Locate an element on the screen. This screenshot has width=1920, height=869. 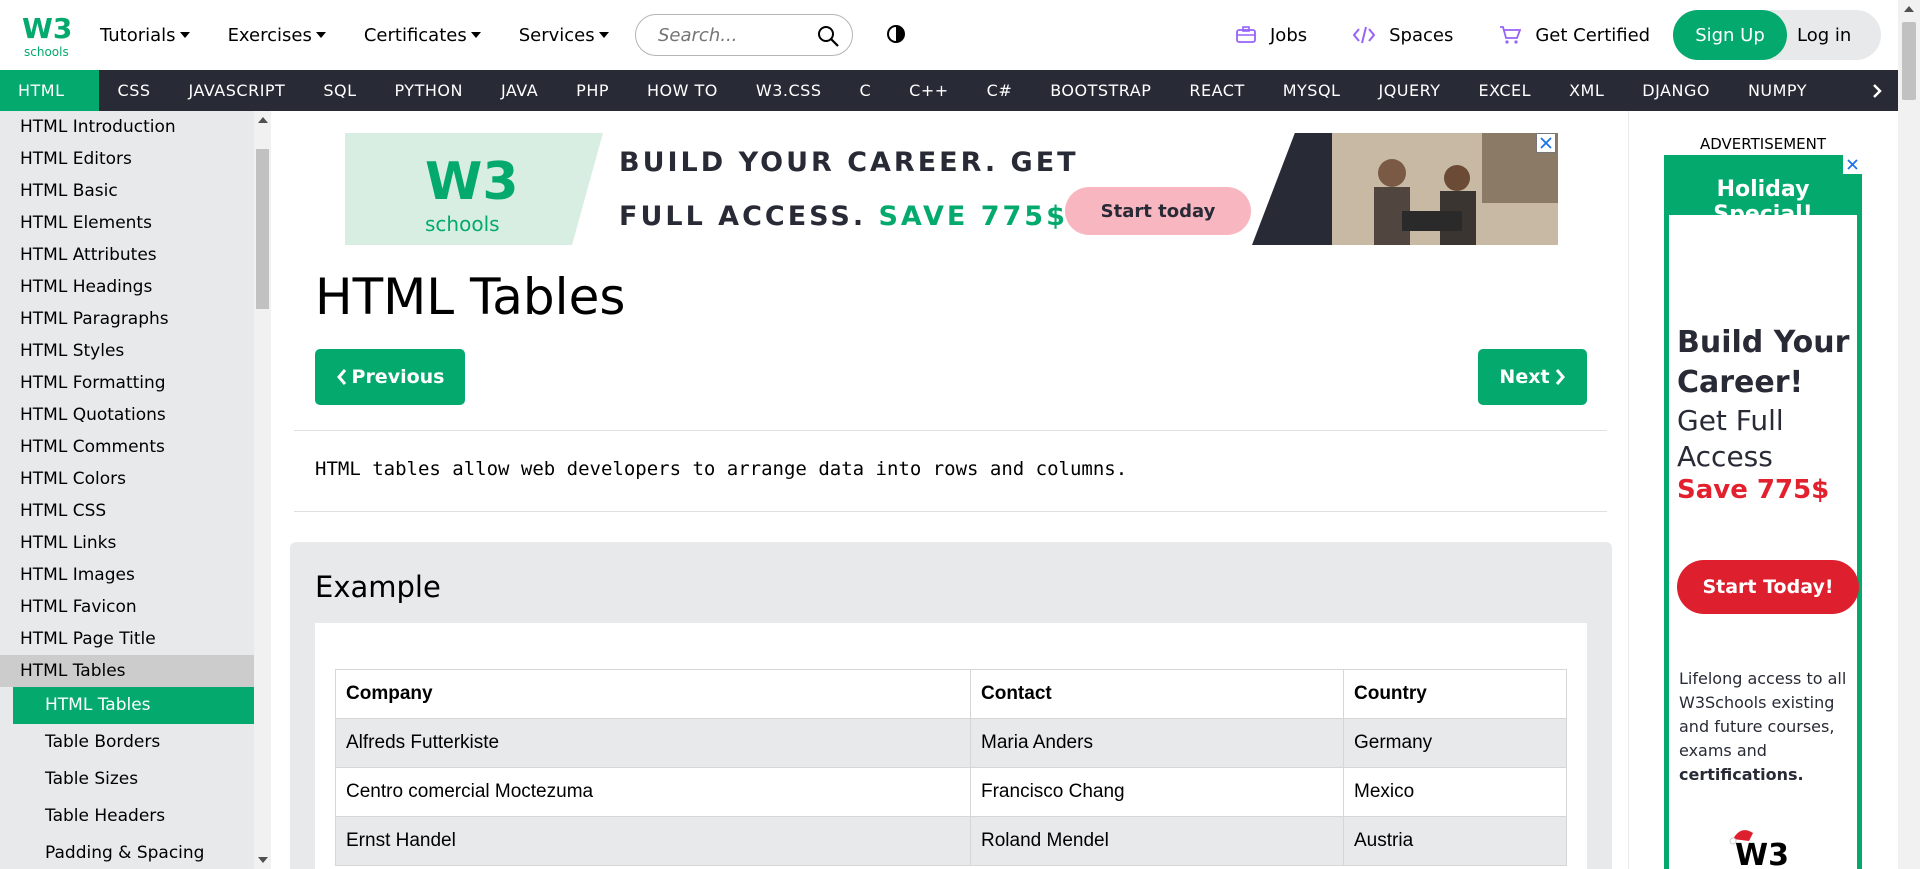
subject-link: JAVASCRIPT is located at coordinates (237, 90).